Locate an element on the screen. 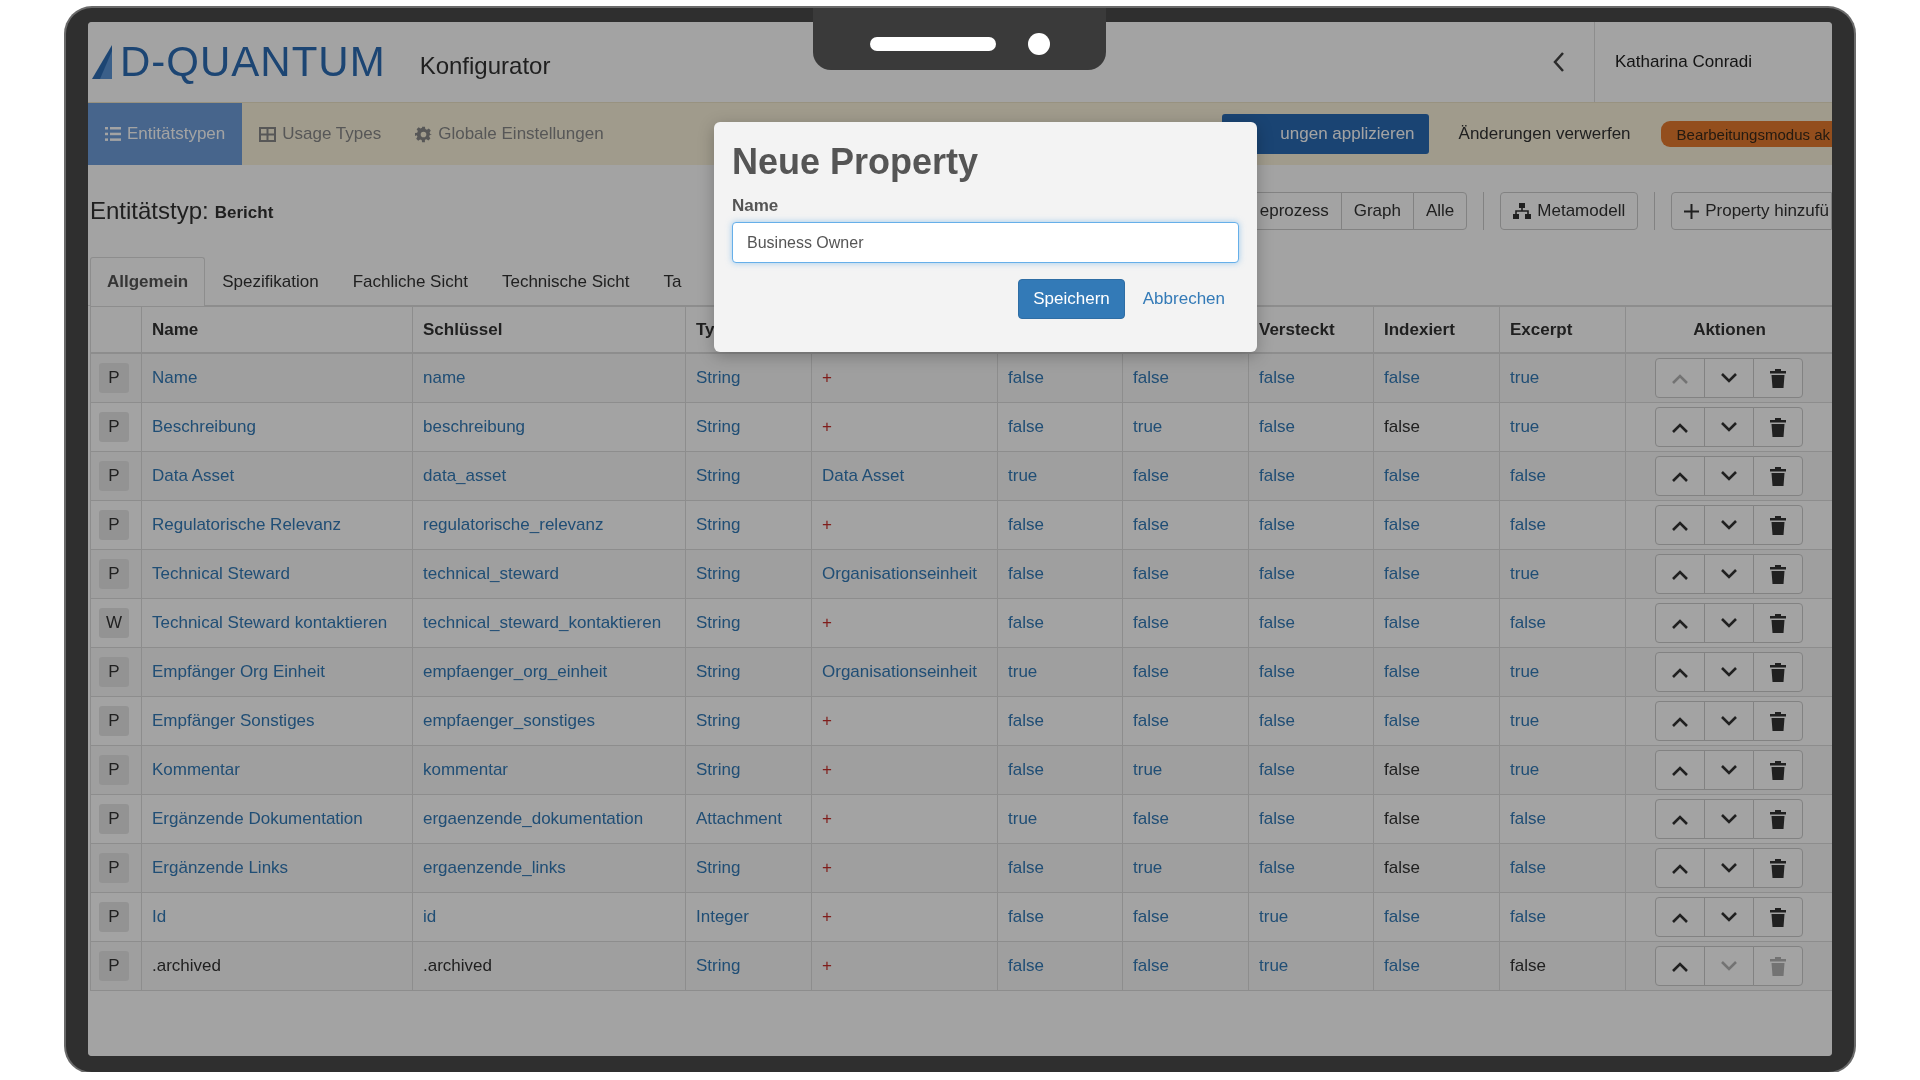 Image resolution: width=1920 pixels, height=1080 pixels. nav-tab: Globale Einstellungen is located at coordinates (509, 134).